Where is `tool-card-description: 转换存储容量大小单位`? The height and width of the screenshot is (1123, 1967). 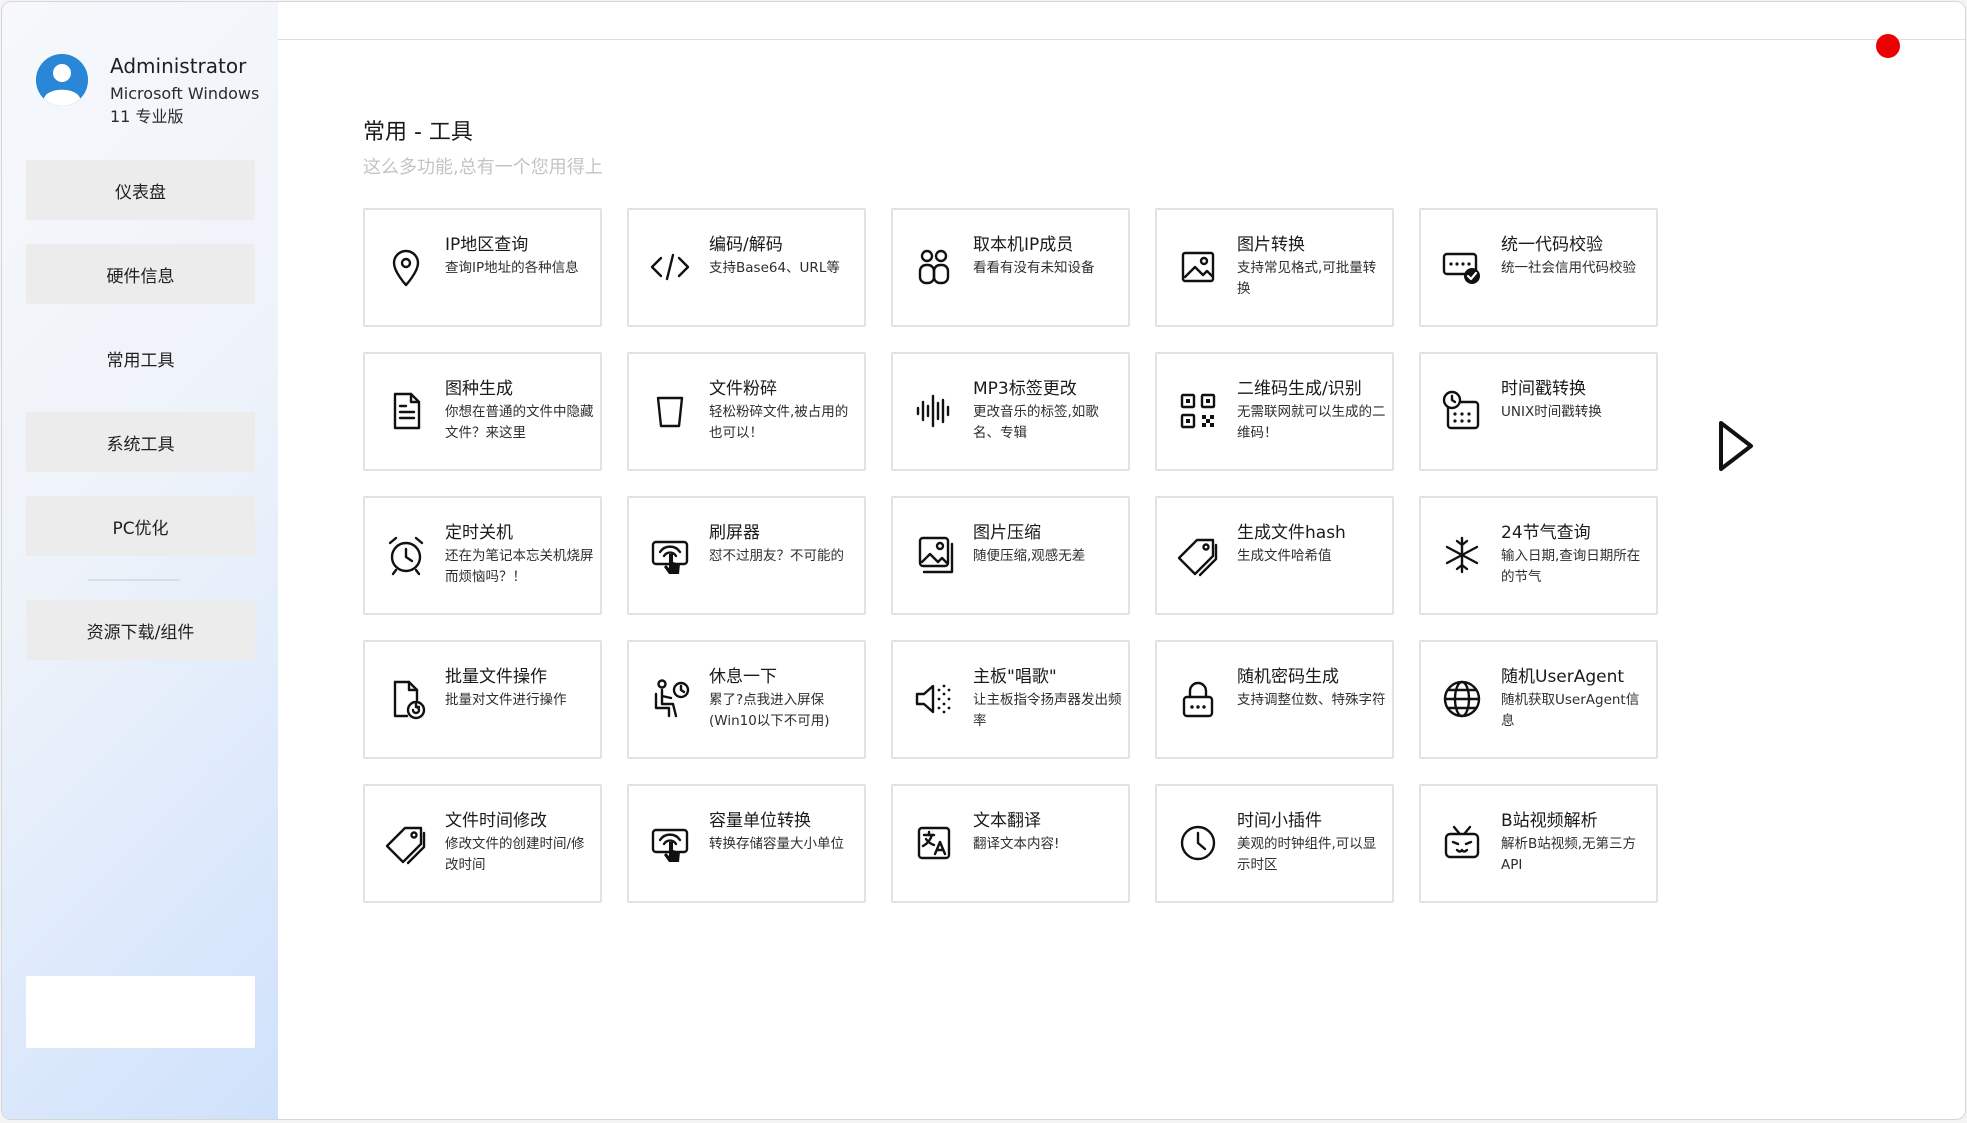 tool-card-description: 转换存储容量大小单位 is located at coordinates (776, 844).